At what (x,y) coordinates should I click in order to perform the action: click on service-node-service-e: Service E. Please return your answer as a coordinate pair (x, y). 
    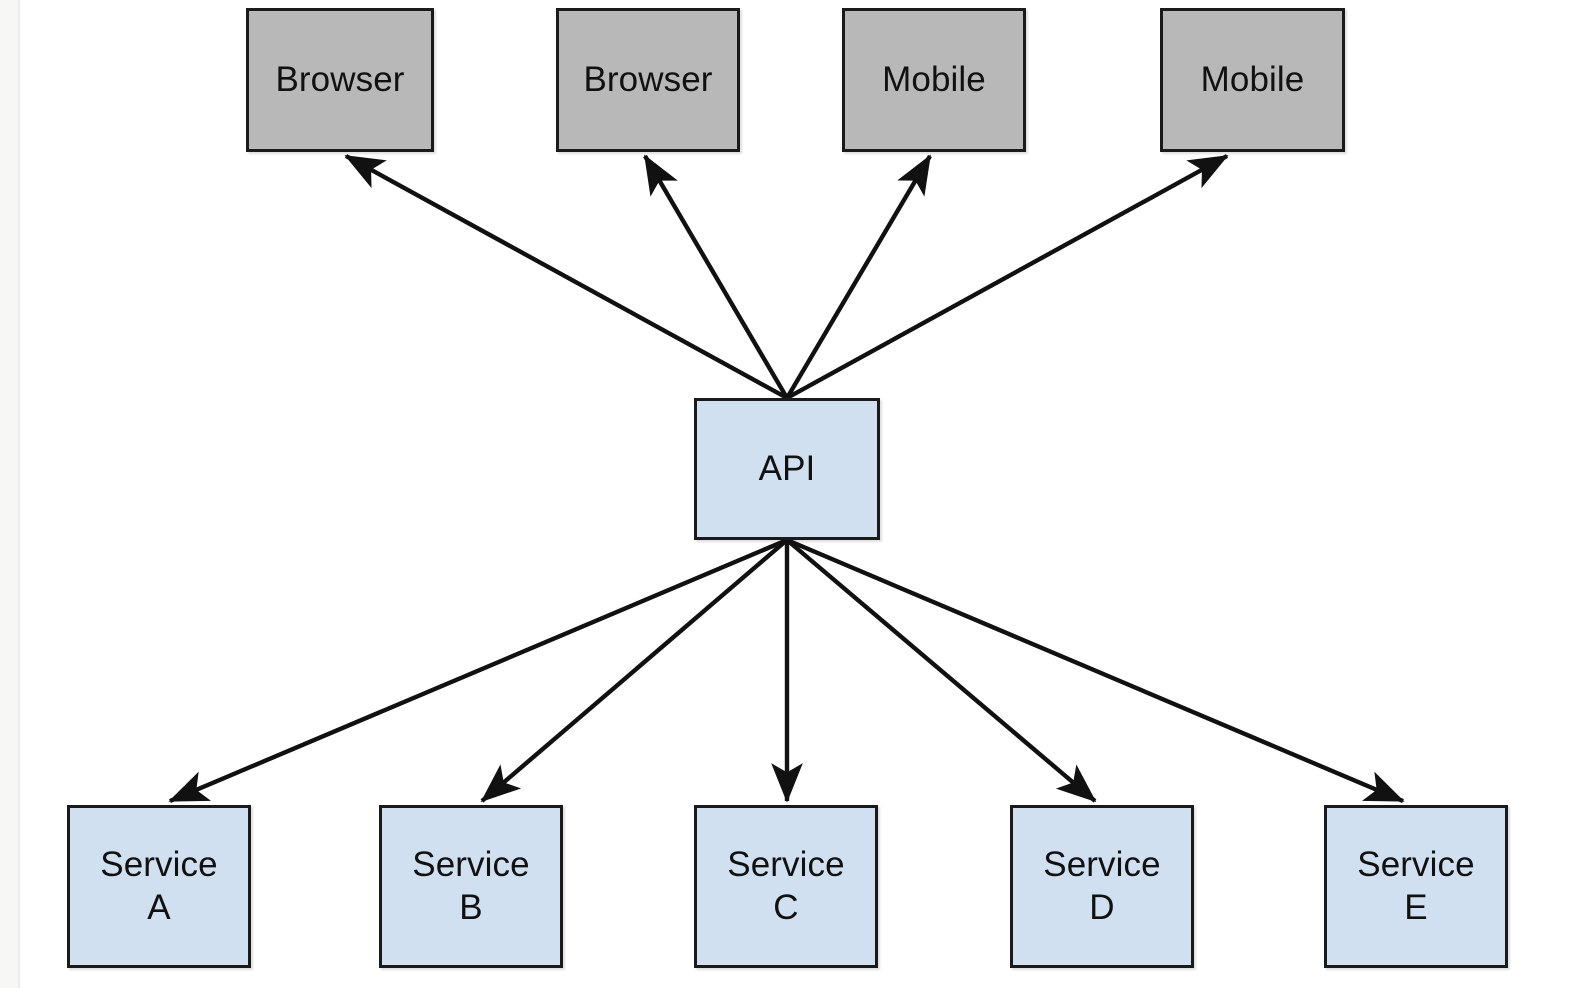
    Looking at the image, I should click on (1416, 886).